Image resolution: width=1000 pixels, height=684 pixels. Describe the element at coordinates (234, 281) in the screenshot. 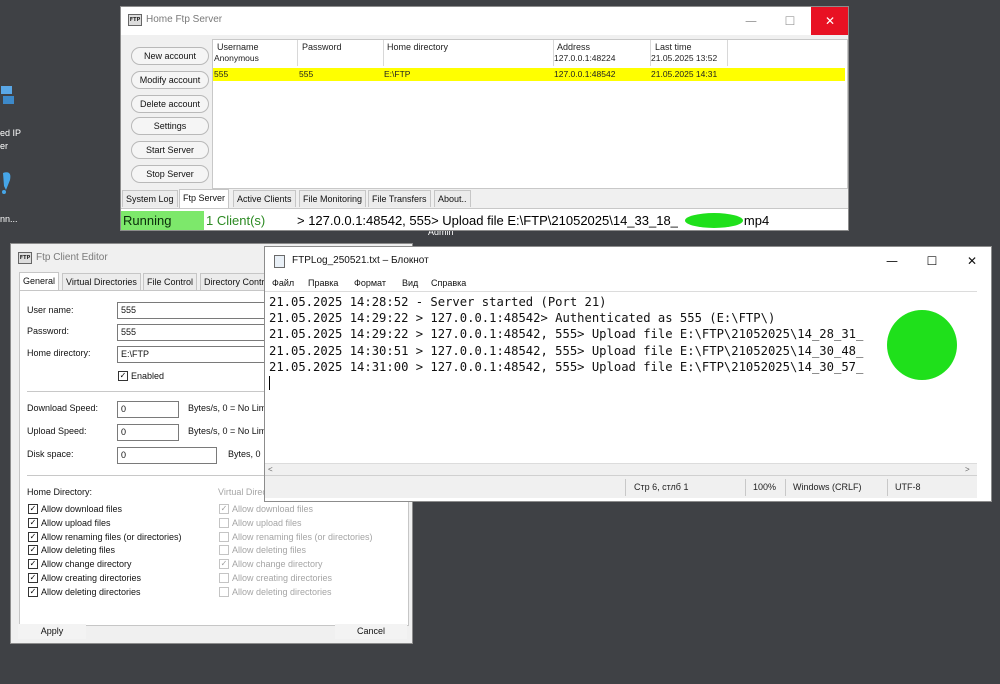

I see `tab-directory-control: Directory Contr` at that location.